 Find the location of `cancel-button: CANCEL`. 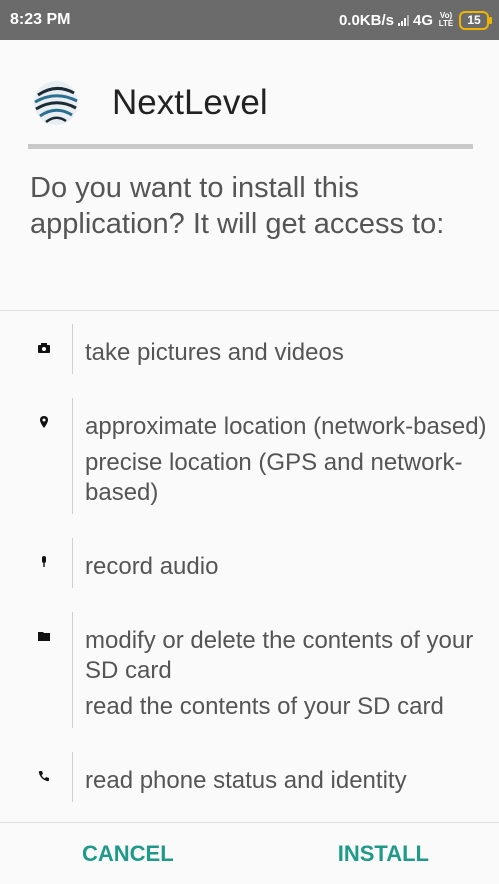

cancel-button: CANCEL is located at coordinates (128, 854).